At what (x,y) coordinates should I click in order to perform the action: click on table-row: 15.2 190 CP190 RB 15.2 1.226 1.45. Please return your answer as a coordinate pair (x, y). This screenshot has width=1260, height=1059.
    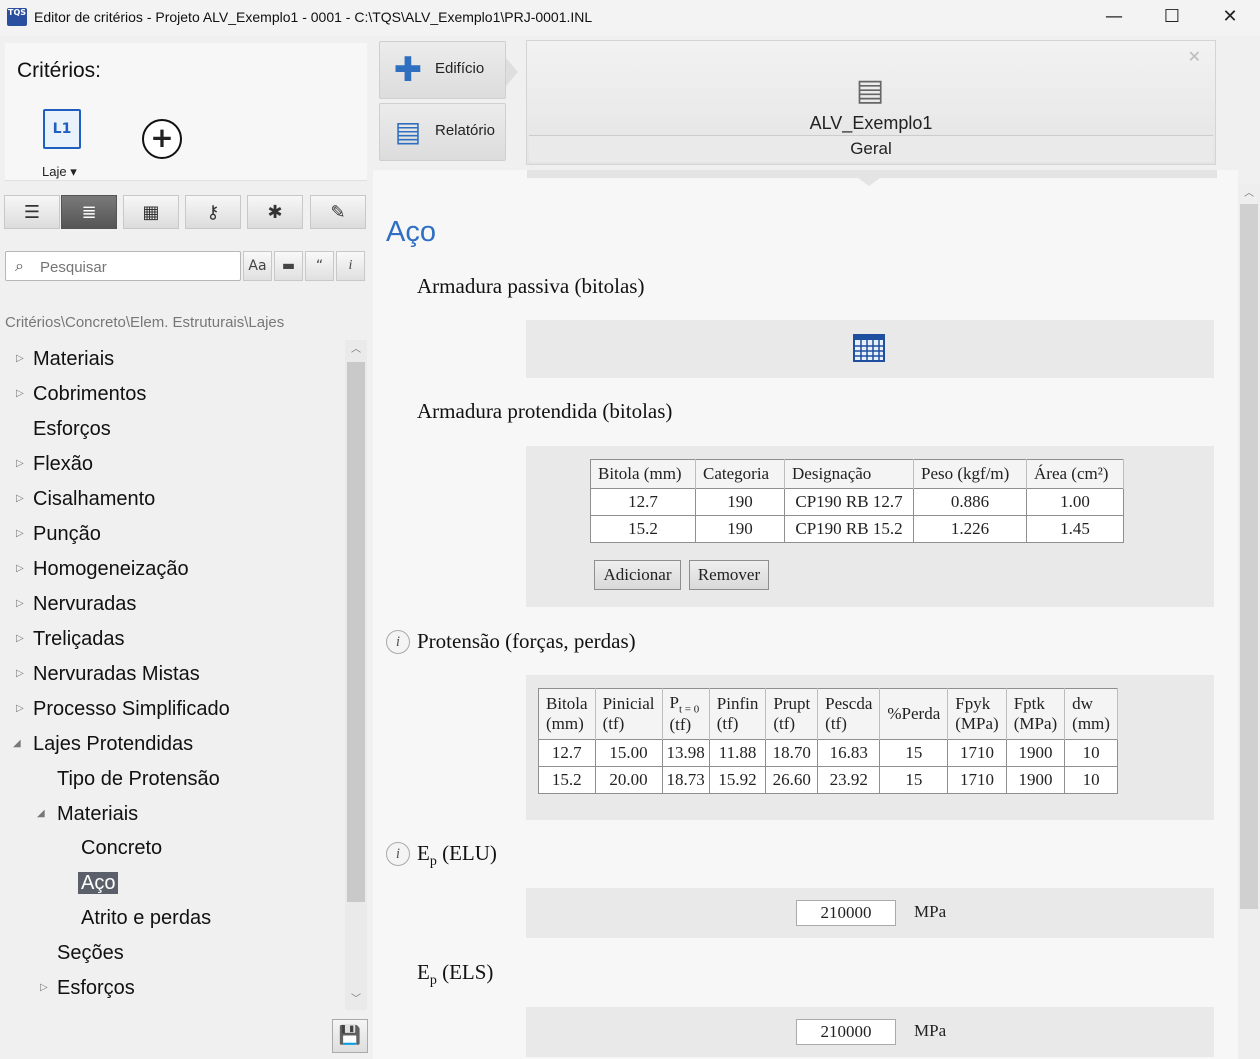
    Looking at the image, I should click on (857, 529).